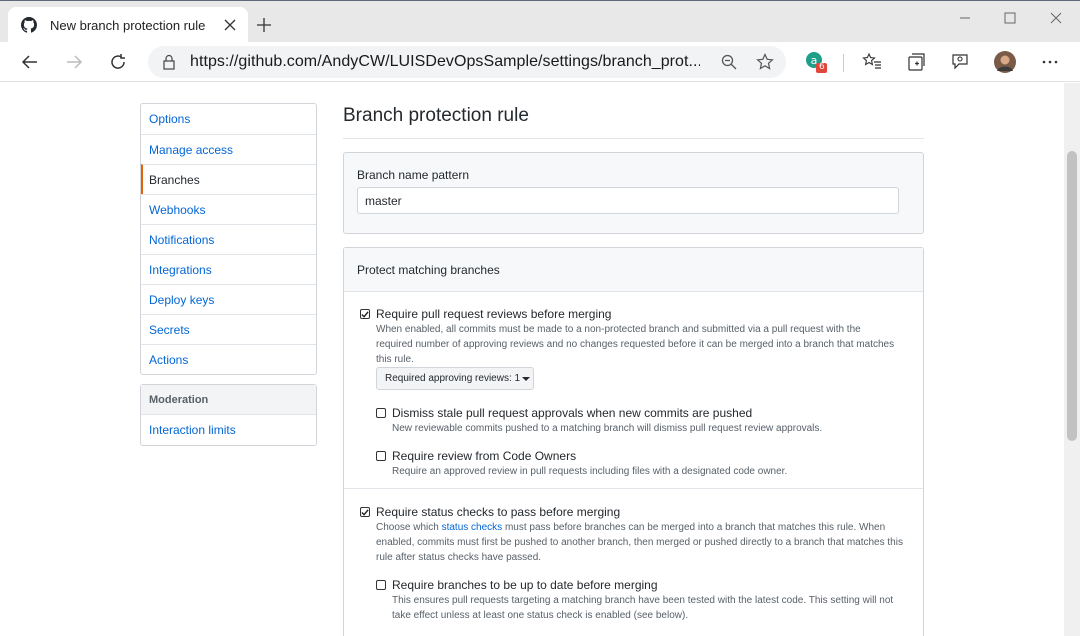 The image size is (1080, 636). Describe the element at coordinates (633, 270) in the screenshot. I see `protect-branches-header: Protect matching branches` at that location.